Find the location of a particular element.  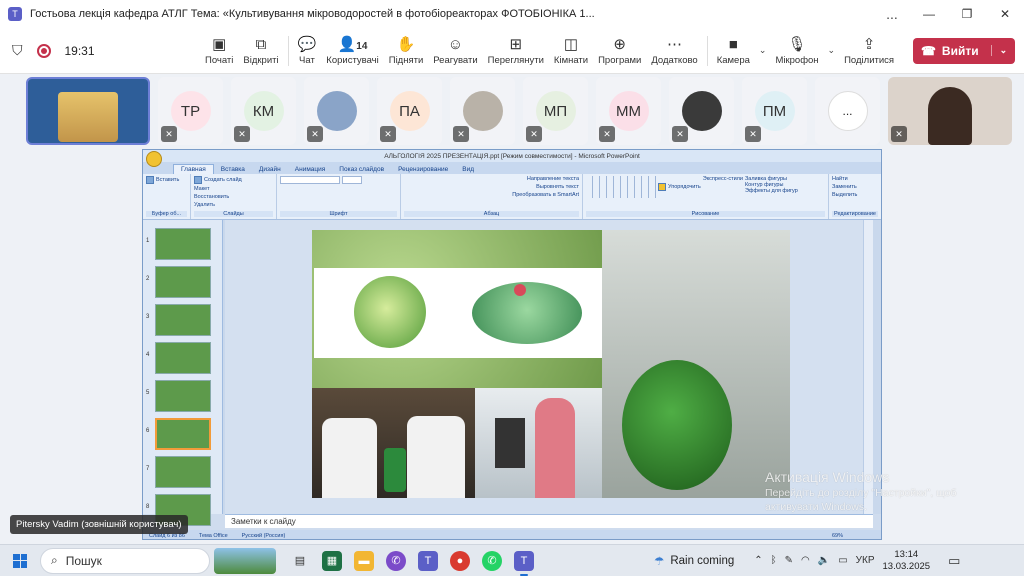

language-indicator: УКР is located at coordinates (865, 560).